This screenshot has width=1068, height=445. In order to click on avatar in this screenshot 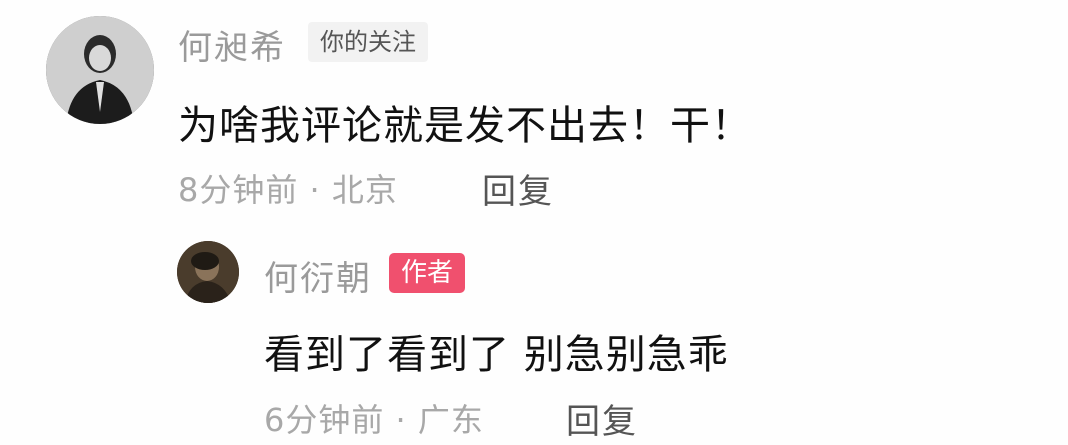, I will do `click(100, 70)`.